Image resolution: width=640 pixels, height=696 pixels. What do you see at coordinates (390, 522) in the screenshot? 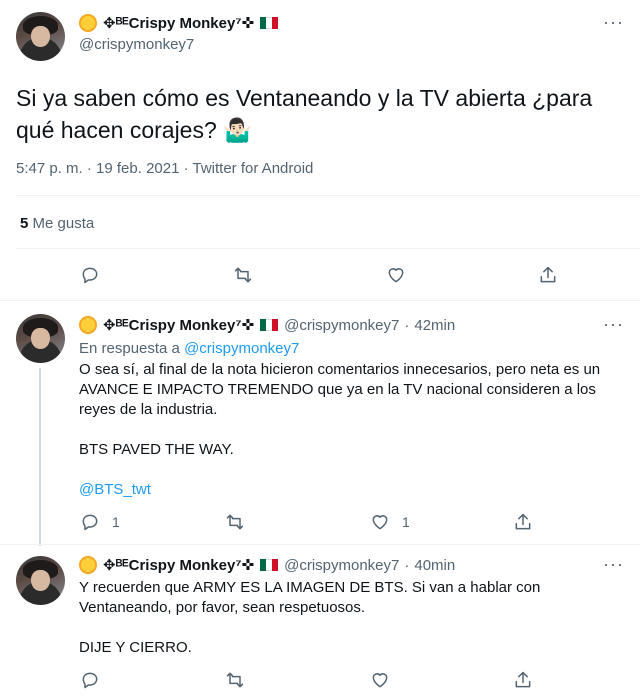
I see `like-button: 1` at bounding box center [390, 522].